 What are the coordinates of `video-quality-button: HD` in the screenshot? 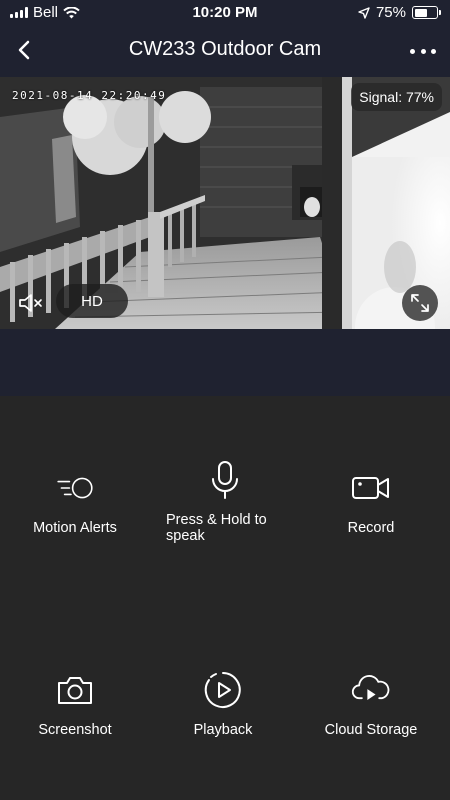 It's located at (92, 301).